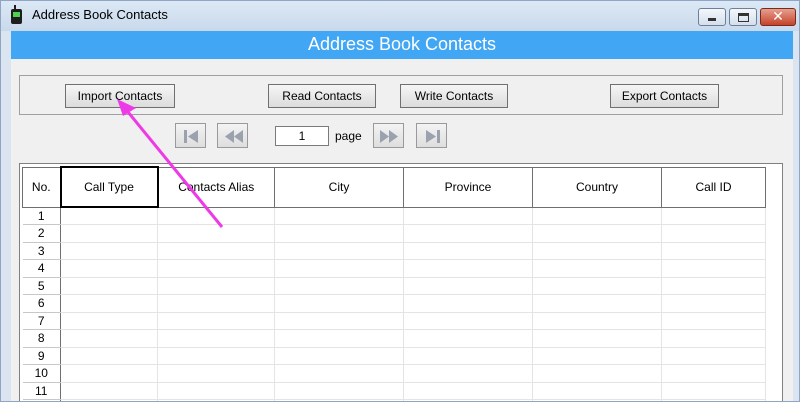 This screenshot has width=800, height=402. What do you see at coordinates (597, 187) in the screenshot?
I see `column-header-country: Country` at bounding box center [597, 187].